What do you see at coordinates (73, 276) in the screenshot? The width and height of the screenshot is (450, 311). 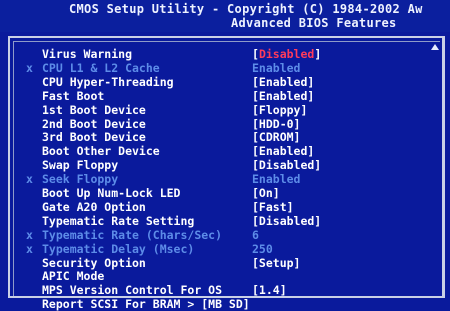 I see `setting-label: APIC Mode` at bounding box center [73, 276].